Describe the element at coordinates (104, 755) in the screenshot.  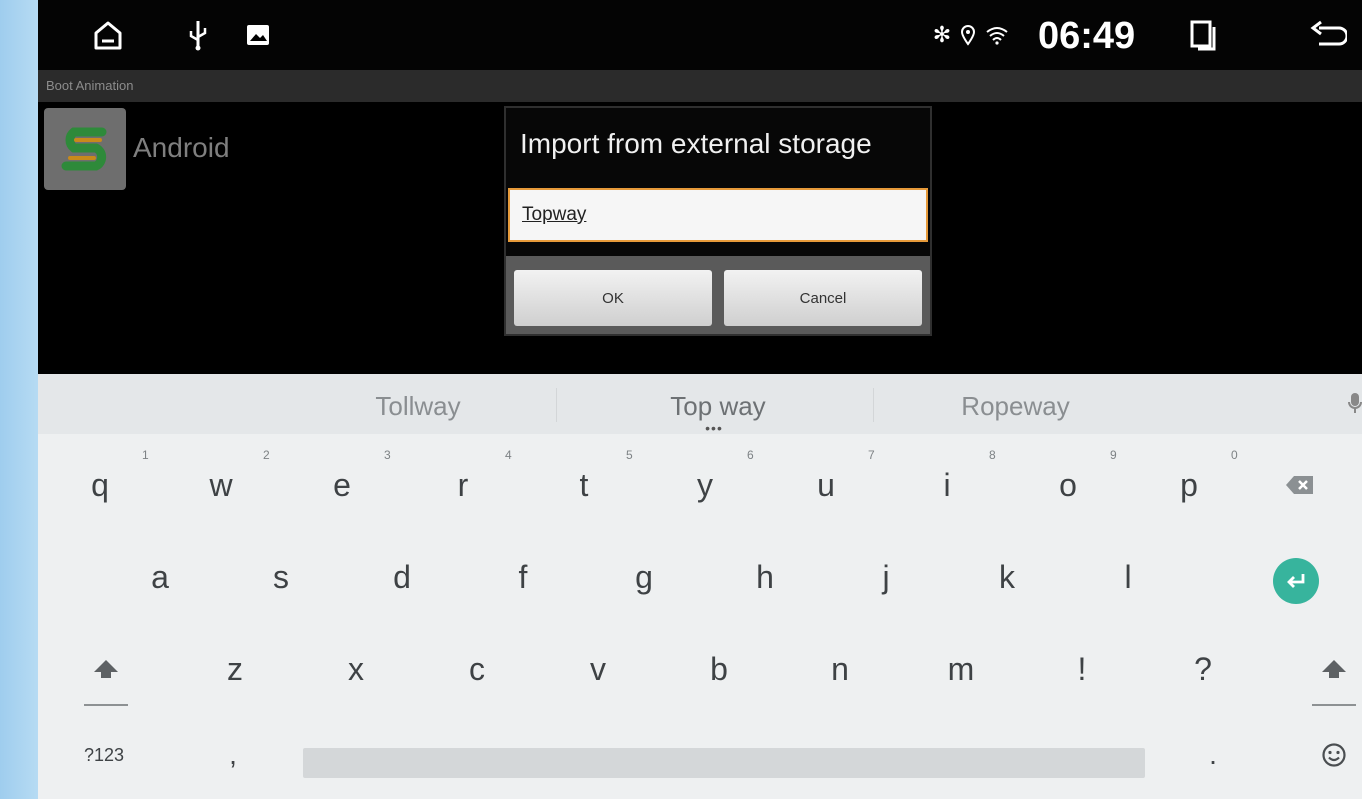
I see `symbols-key: ?123` at that location.